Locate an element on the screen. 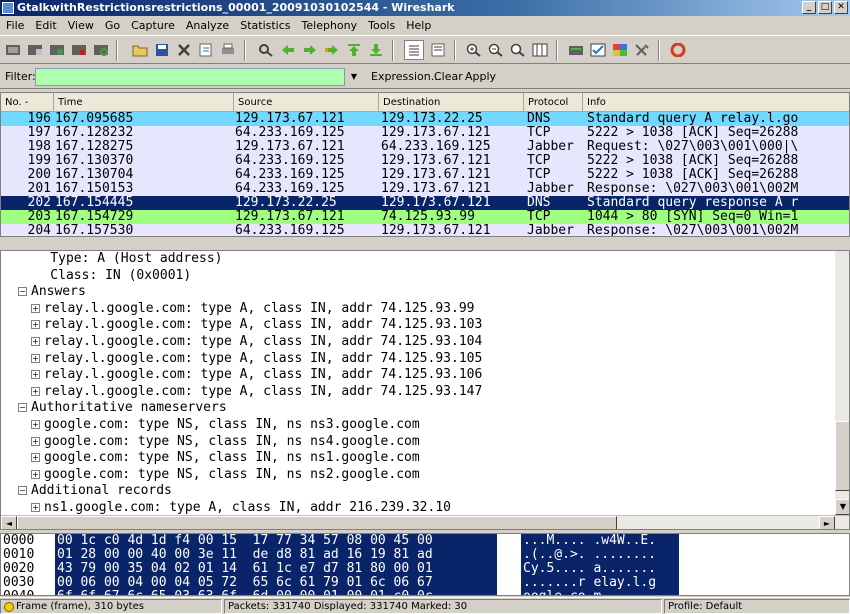 The image size is (850, 614). filter-dropdown-arrow-icon: ▼ is located at coordinates (354, 77).